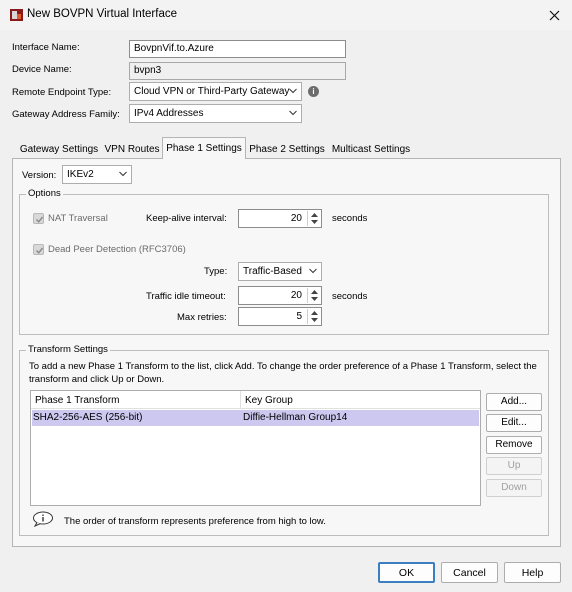 The height and width of the screenshot is (592, 572). Describe the element at coordinates (295, 417) in the screenshot. I see `row-key-group-cell: Diffie-Hellman Group14` at that location.